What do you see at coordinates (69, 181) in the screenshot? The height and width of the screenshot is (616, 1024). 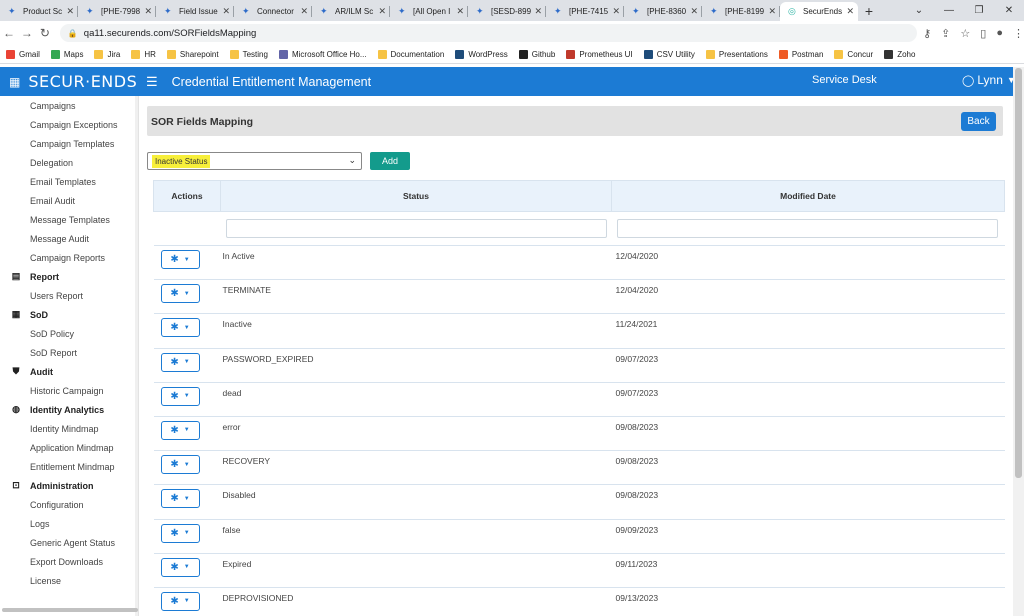 I see `sidebar-item-email-templates: Email Templates` at bounding box center [69, 181].